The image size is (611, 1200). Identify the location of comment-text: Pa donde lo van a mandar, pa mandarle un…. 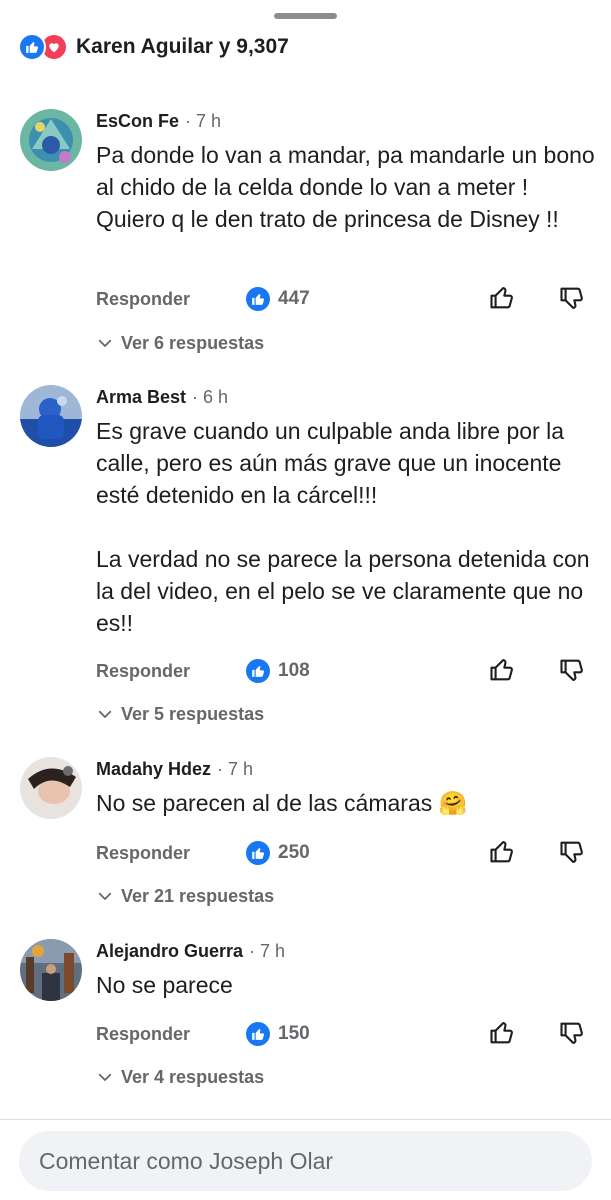
(346, 187).